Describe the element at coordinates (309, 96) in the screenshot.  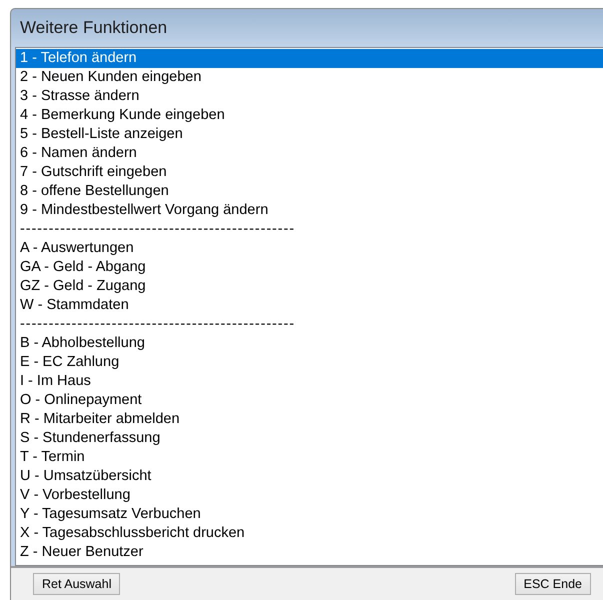
I see `list-item: 3 - Strasse ändern` at that location.